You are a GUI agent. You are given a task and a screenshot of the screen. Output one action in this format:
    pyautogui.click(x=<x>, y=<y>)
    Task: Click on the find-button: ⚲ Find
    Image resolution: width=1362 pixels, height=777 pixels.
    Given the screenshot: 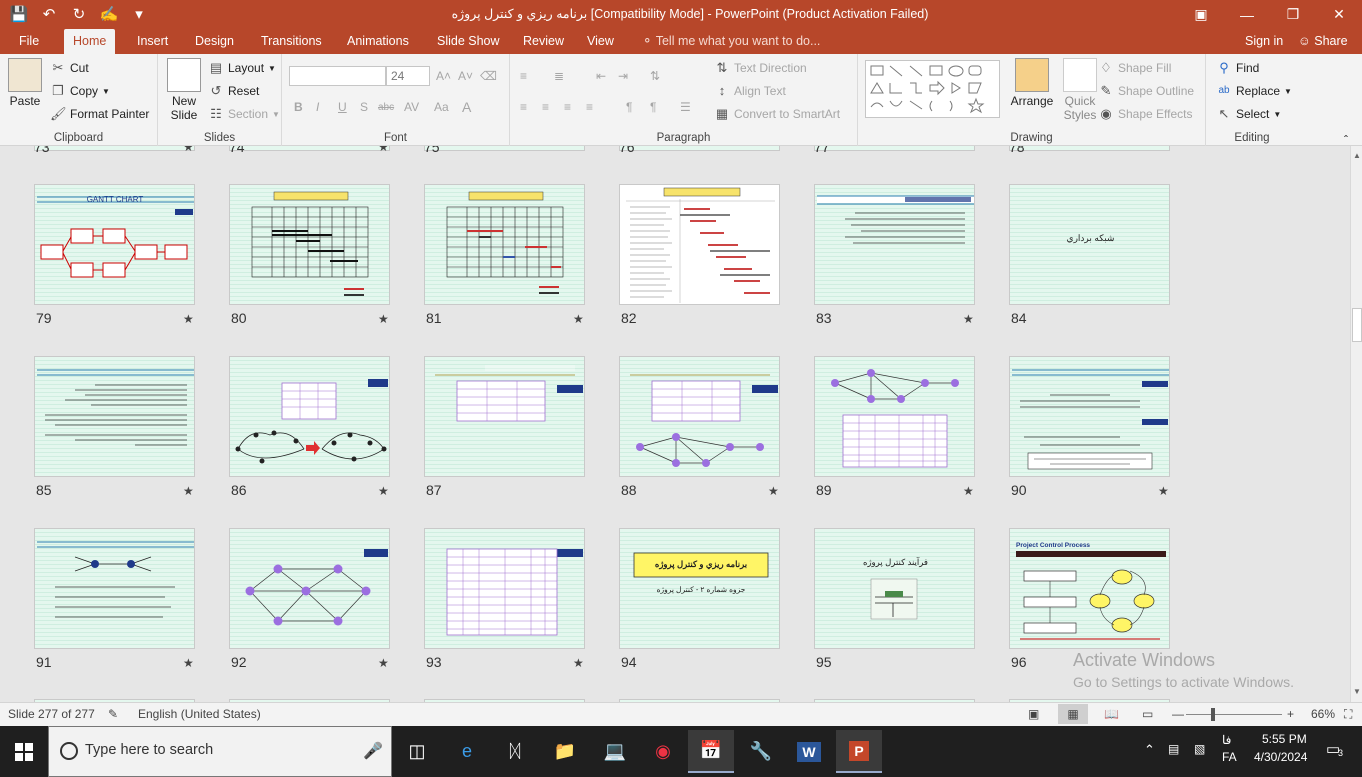 What is the action you would take?
    pyautogui.click(x=1237, y=68)
    